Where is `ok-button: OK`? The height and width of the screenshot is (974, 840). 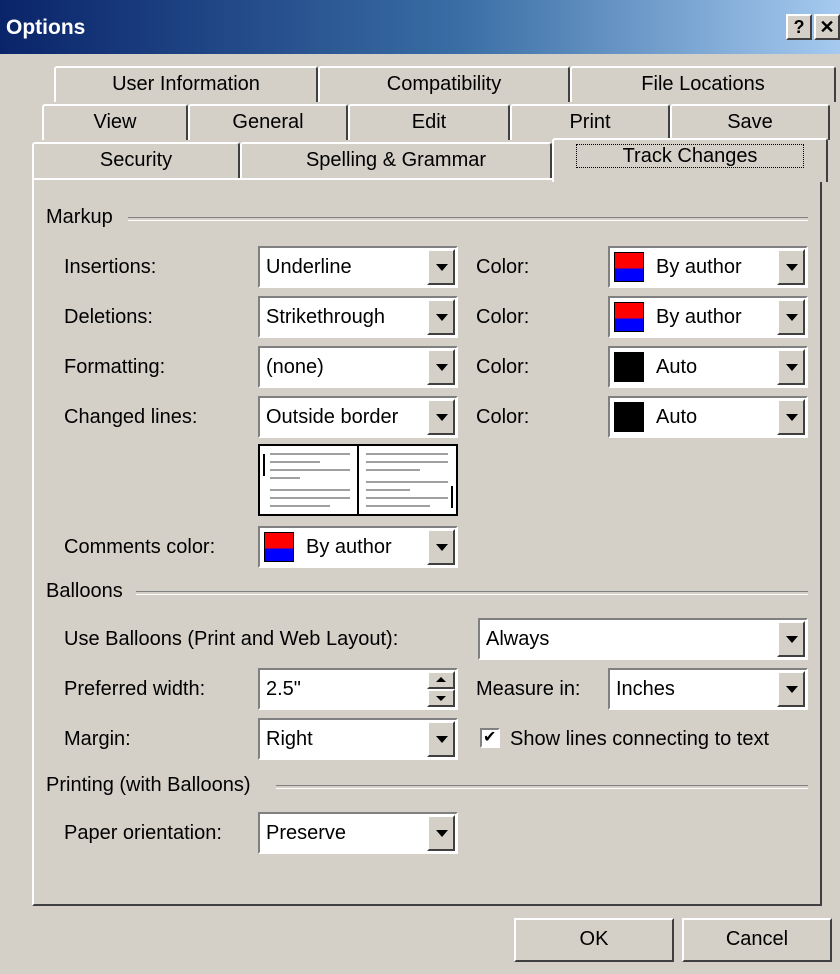
ok-button: OK is located at coordinates (594, 940).